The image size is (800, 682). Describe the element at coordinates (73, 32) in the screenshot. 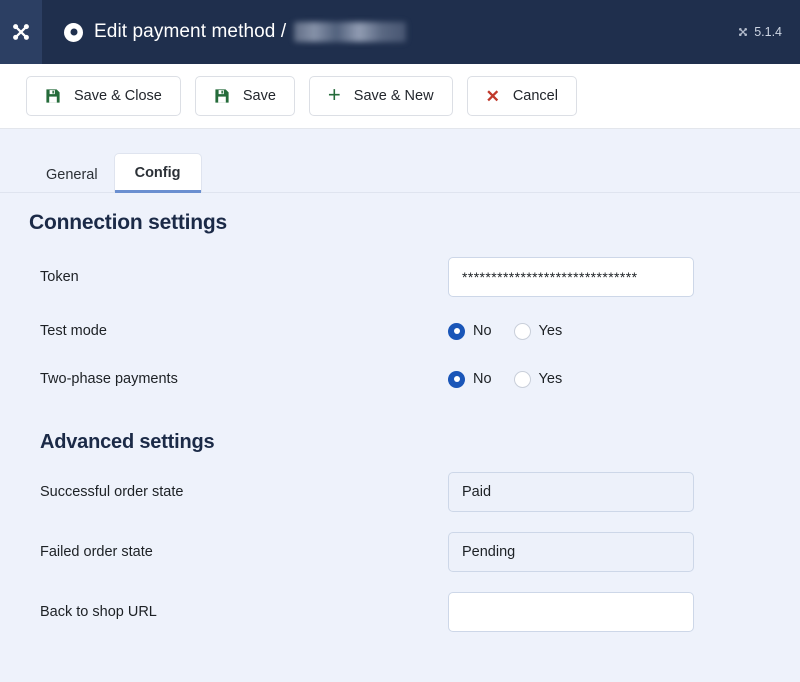

I see `record-dot-icon` at that location.